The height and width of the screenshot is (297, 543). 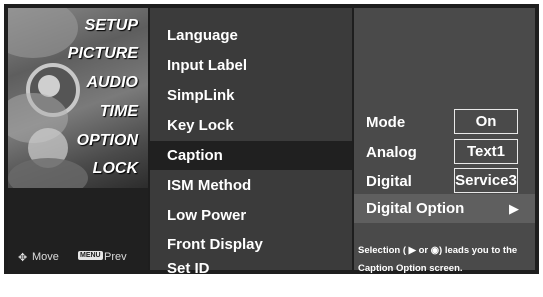 What do you see at coordinates (102, 53) in the screenshot?
I see `category-label: PICTURE` at bounding box center [102, 53].